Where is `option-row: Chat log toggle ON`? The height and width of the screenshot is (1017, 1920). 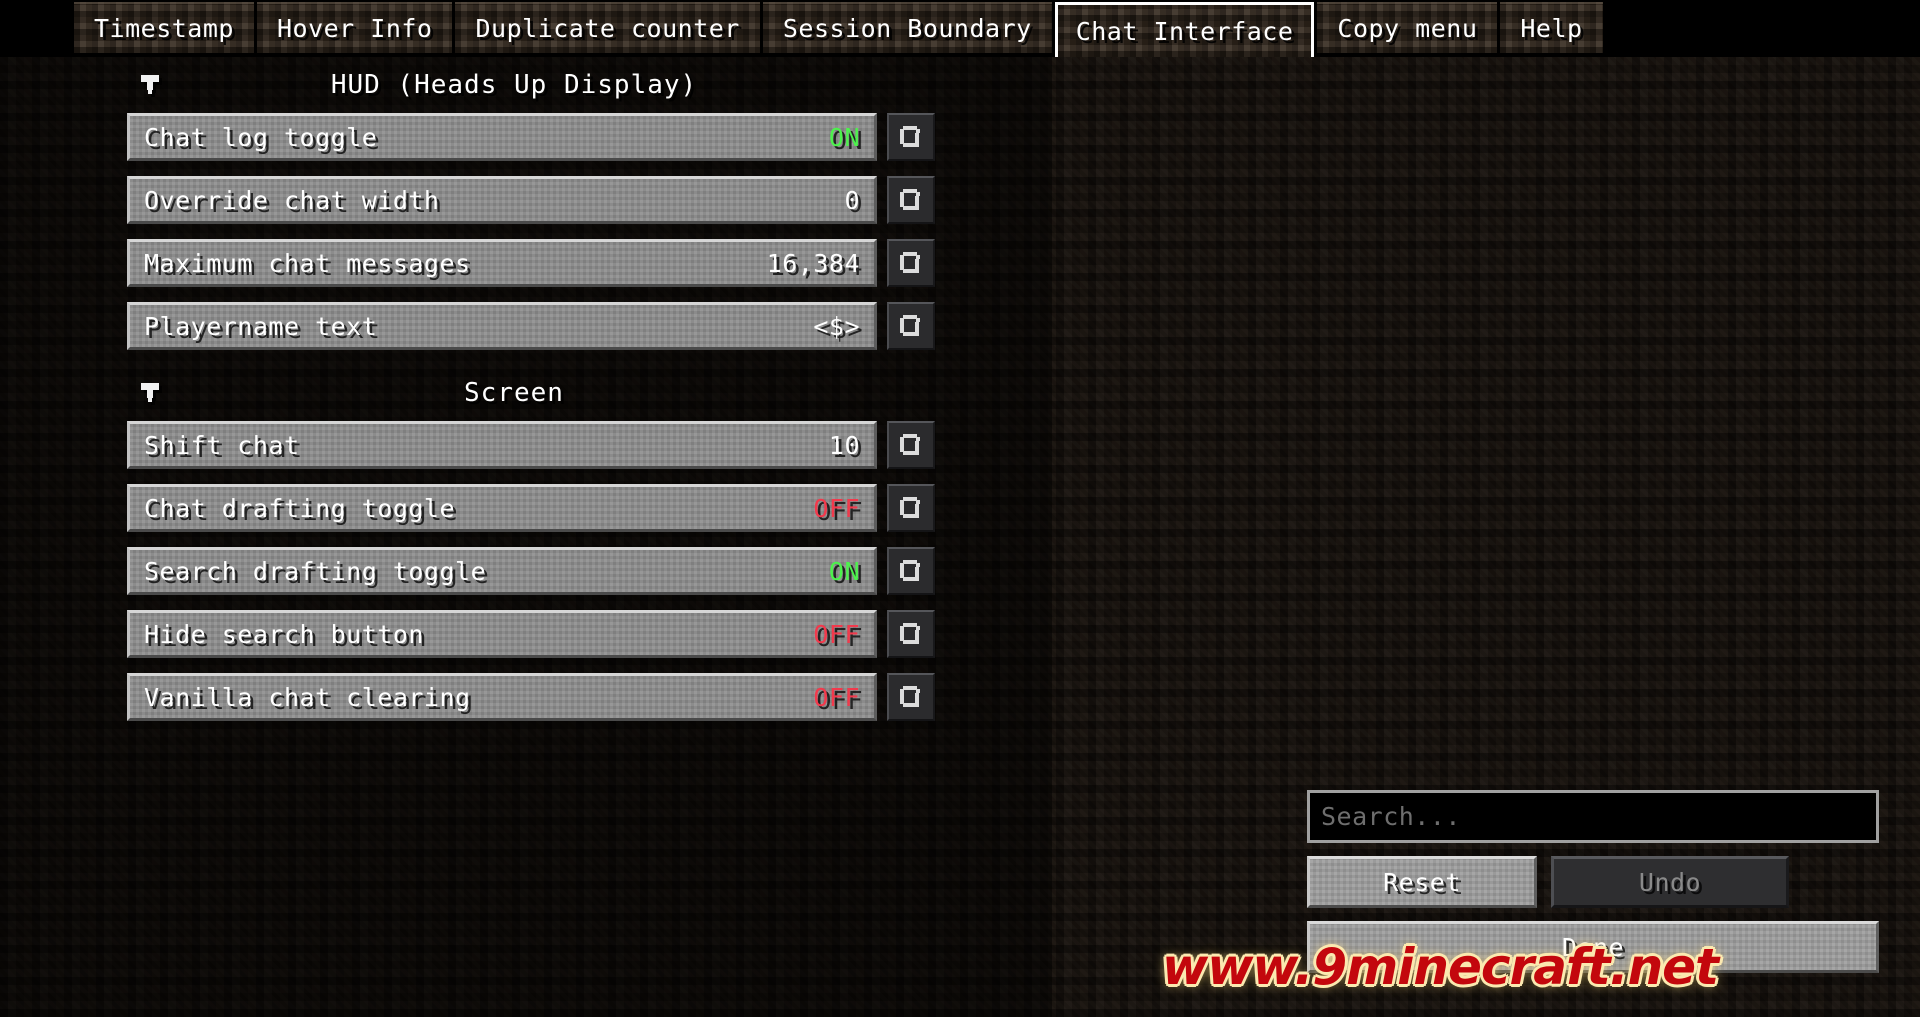
option-row: Chat log toggle ON is located at coordinates (526, 140).